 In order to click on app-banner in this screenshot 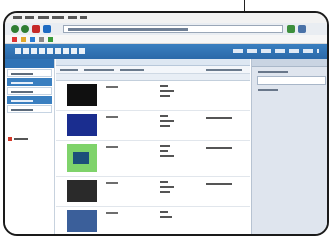, I will do `click(166, 51)`.